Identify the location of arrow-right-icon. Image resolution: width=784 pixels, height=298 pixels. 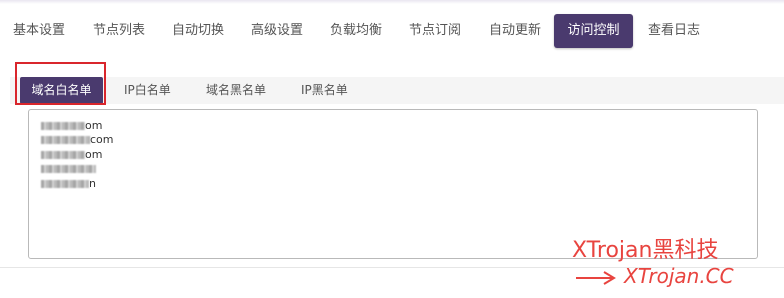
(596, 278).